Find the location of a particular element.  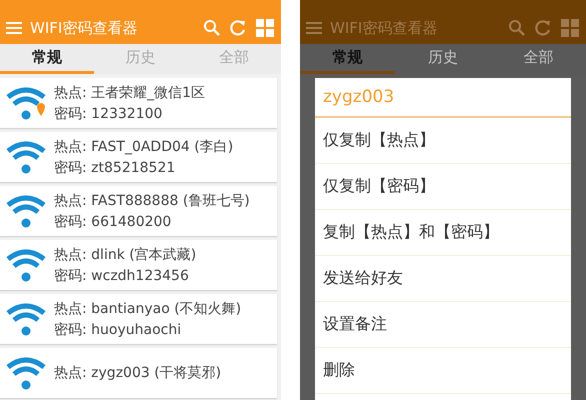

hotspot-text: 热点: 王者荣耀_微信1区 is located at coordinates (130, 93).